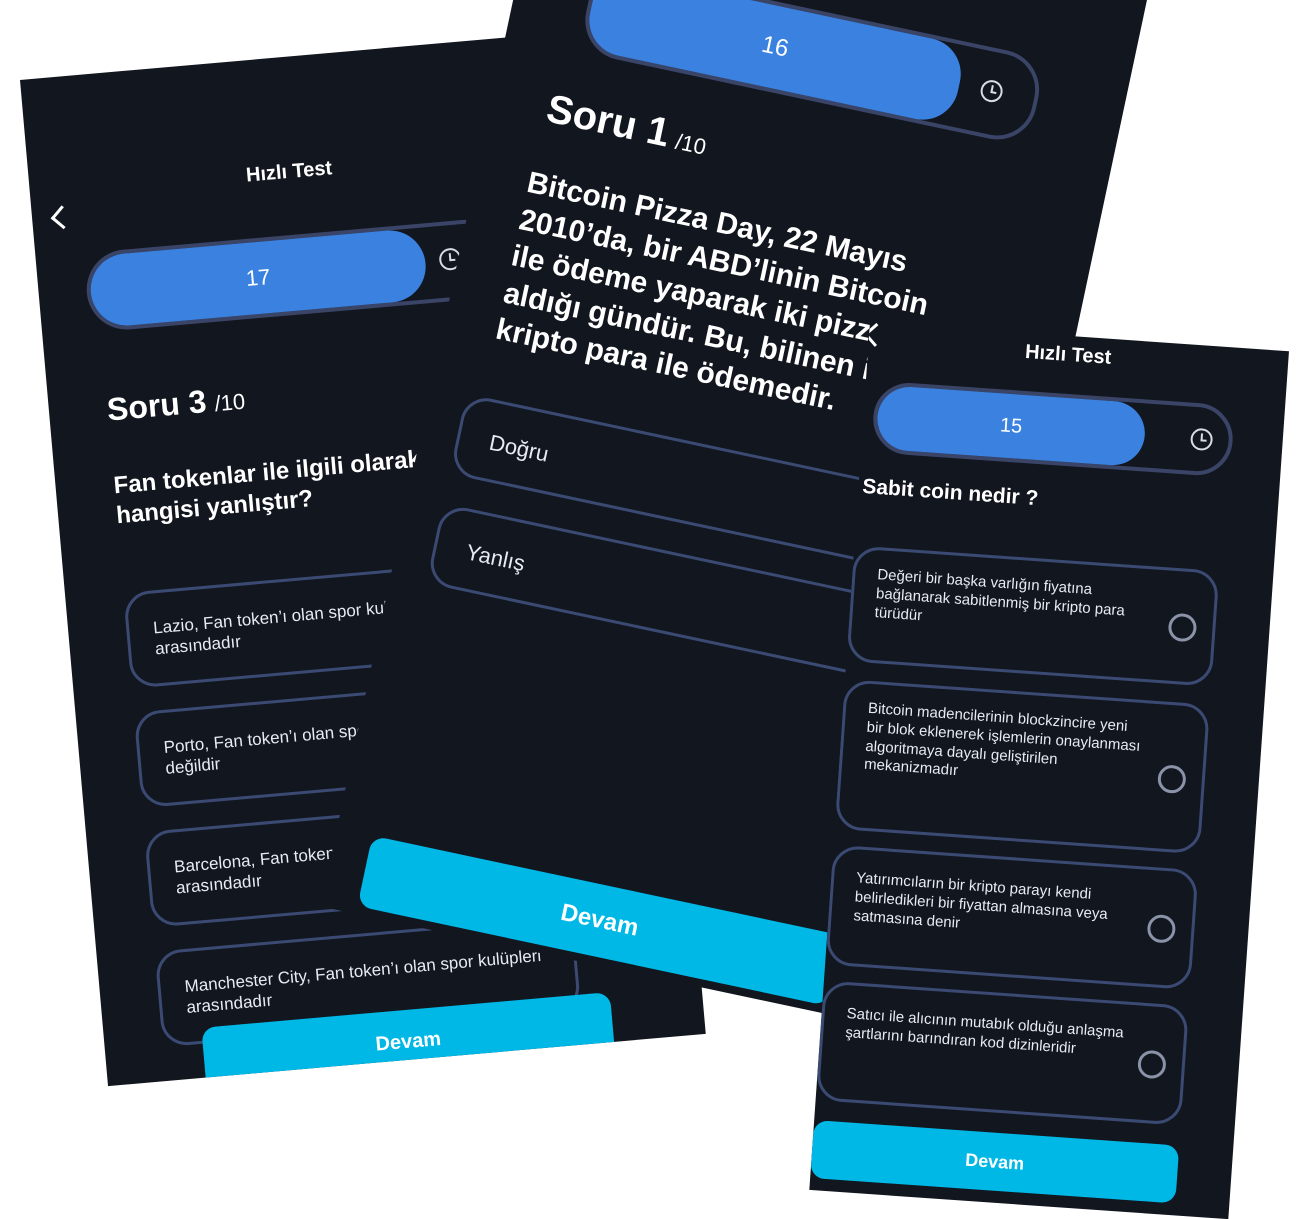 The width and height of the screenshot is (1307, 1219). I want to click on timer-value: 15, so click(1011, 425).